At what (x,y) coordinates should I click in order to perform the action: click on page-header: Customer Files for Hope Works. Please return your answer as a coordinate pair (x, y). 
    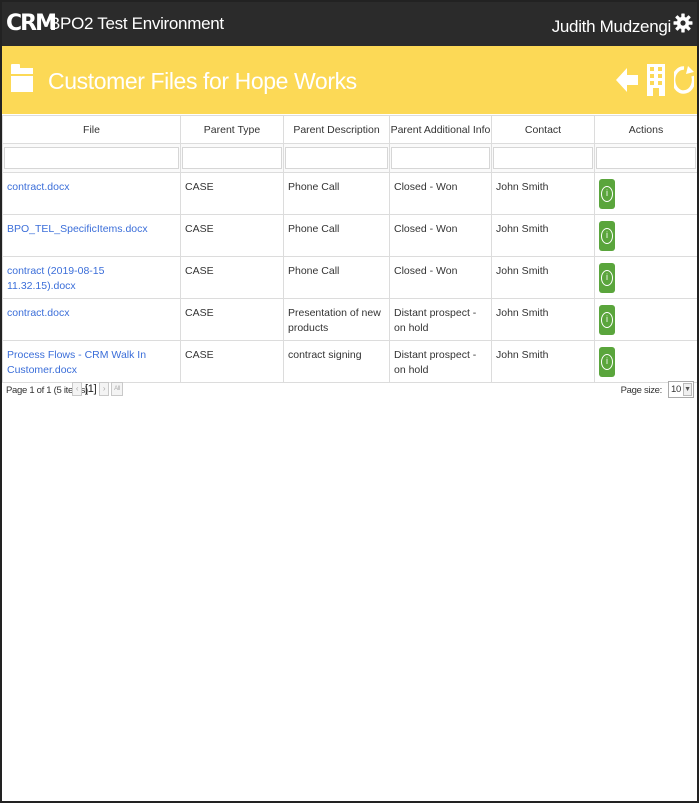
    Looking at the image, I should click on (349, 80).